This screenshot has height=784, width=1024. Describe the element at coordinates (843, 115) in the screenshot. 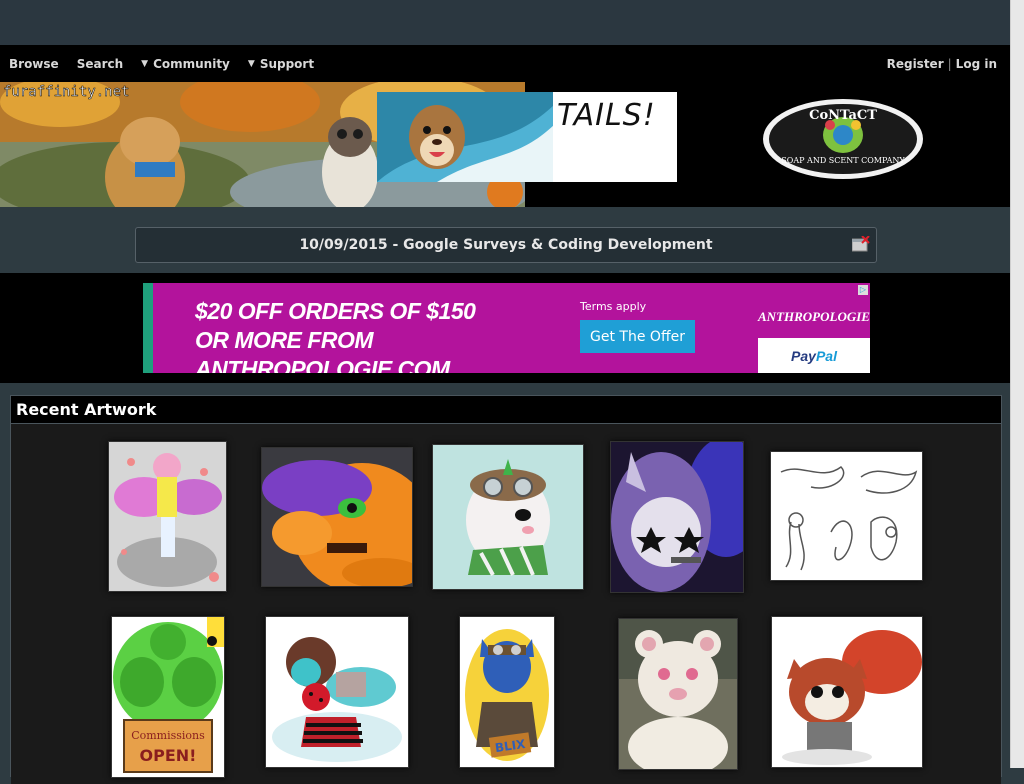

I see `contact-logo-top-text: CoNTaCT` at that location.